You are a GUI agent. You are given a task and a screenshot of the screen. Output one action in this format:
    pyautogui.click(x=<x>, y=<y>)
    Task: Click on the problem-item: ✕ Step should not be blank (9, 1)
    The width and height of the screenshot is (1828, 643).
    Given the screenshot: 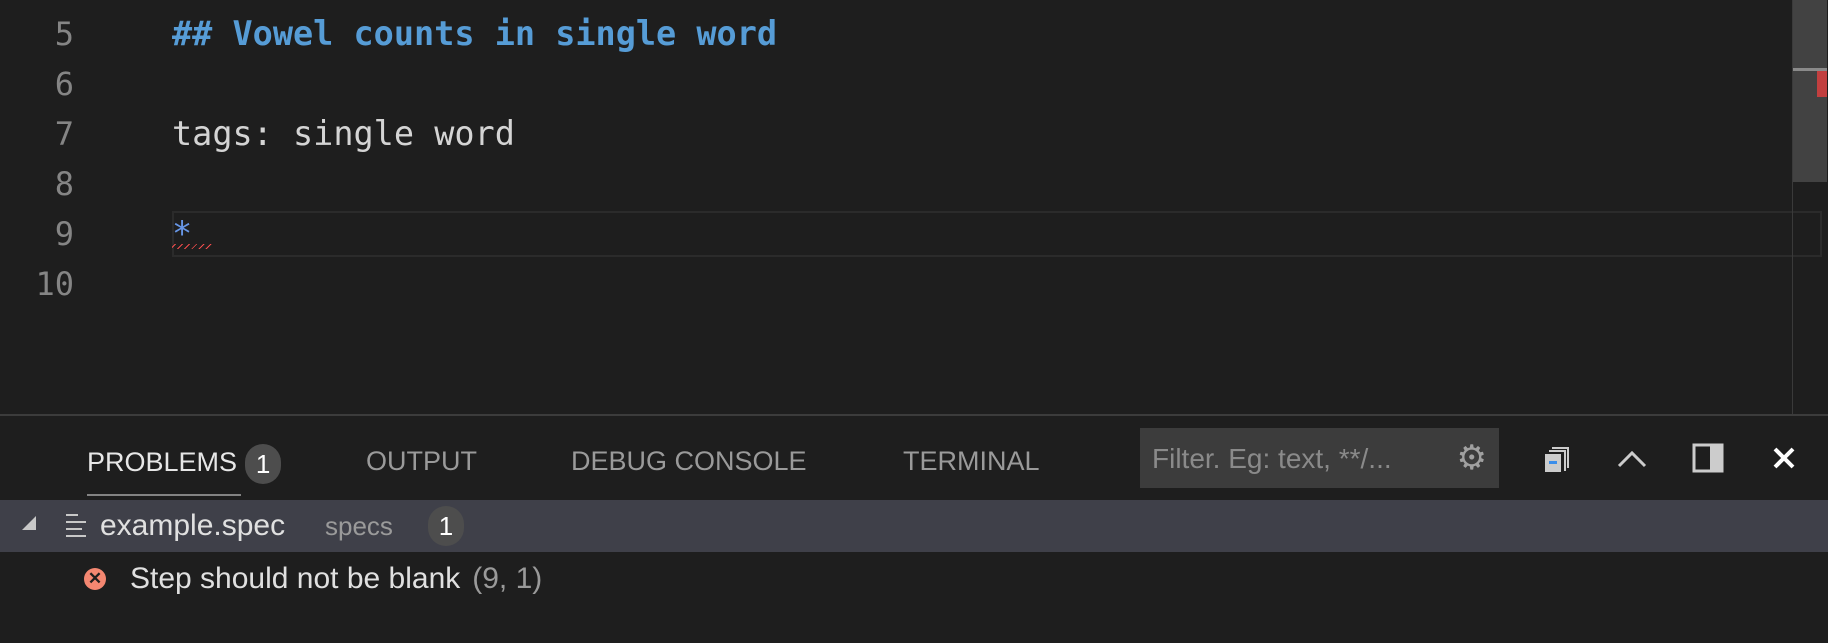 What is the action you would take?
    pyautogui.click(x=914, y=579)
    